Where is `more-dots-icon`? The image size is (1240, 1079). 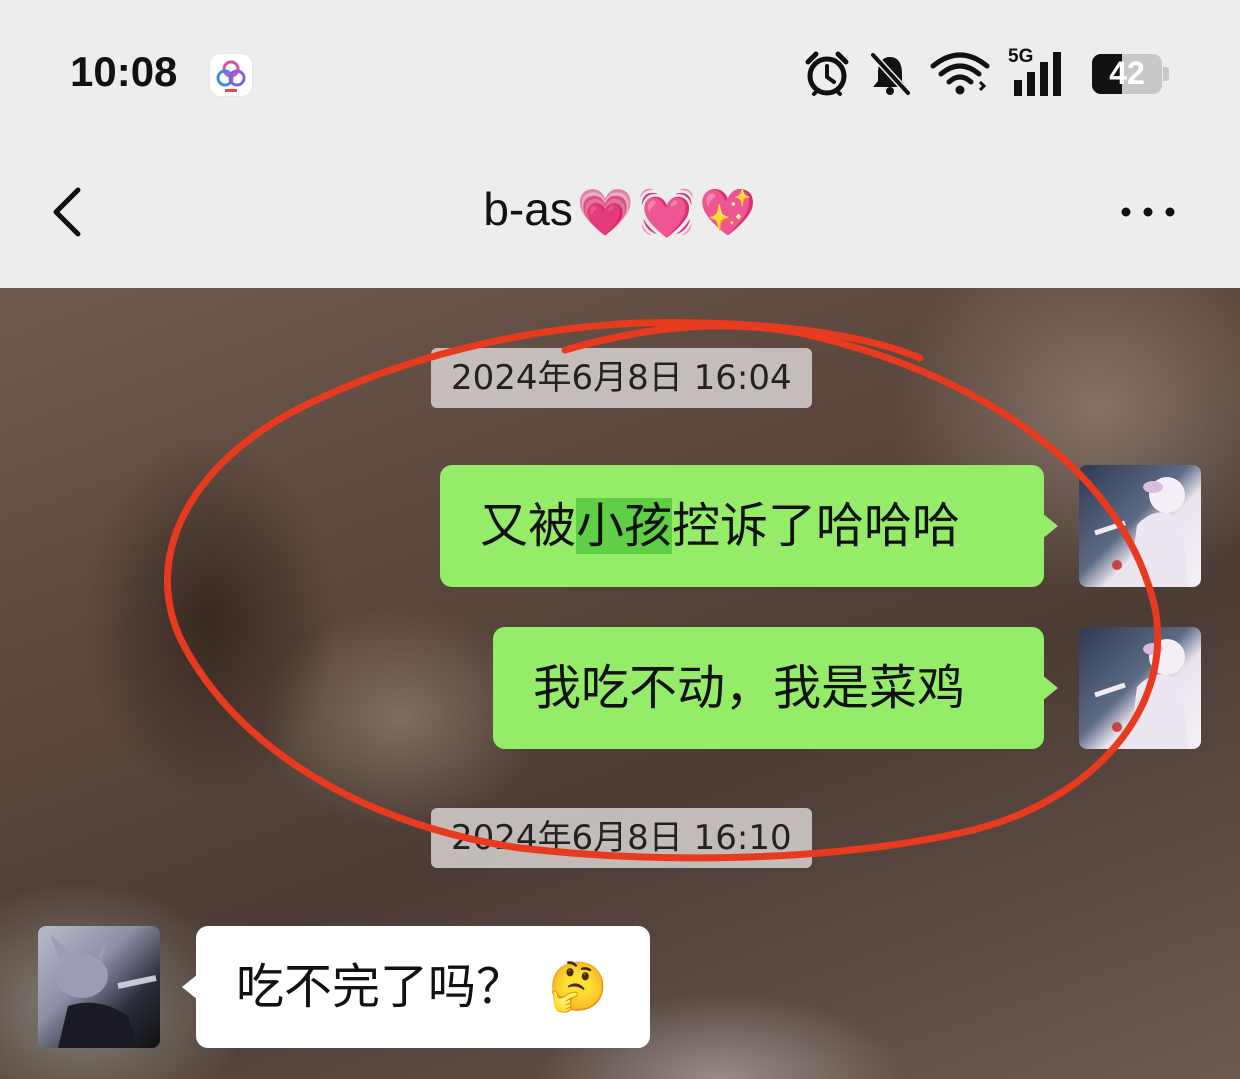
more-dots-icon is located at coordinates (1148, 212).